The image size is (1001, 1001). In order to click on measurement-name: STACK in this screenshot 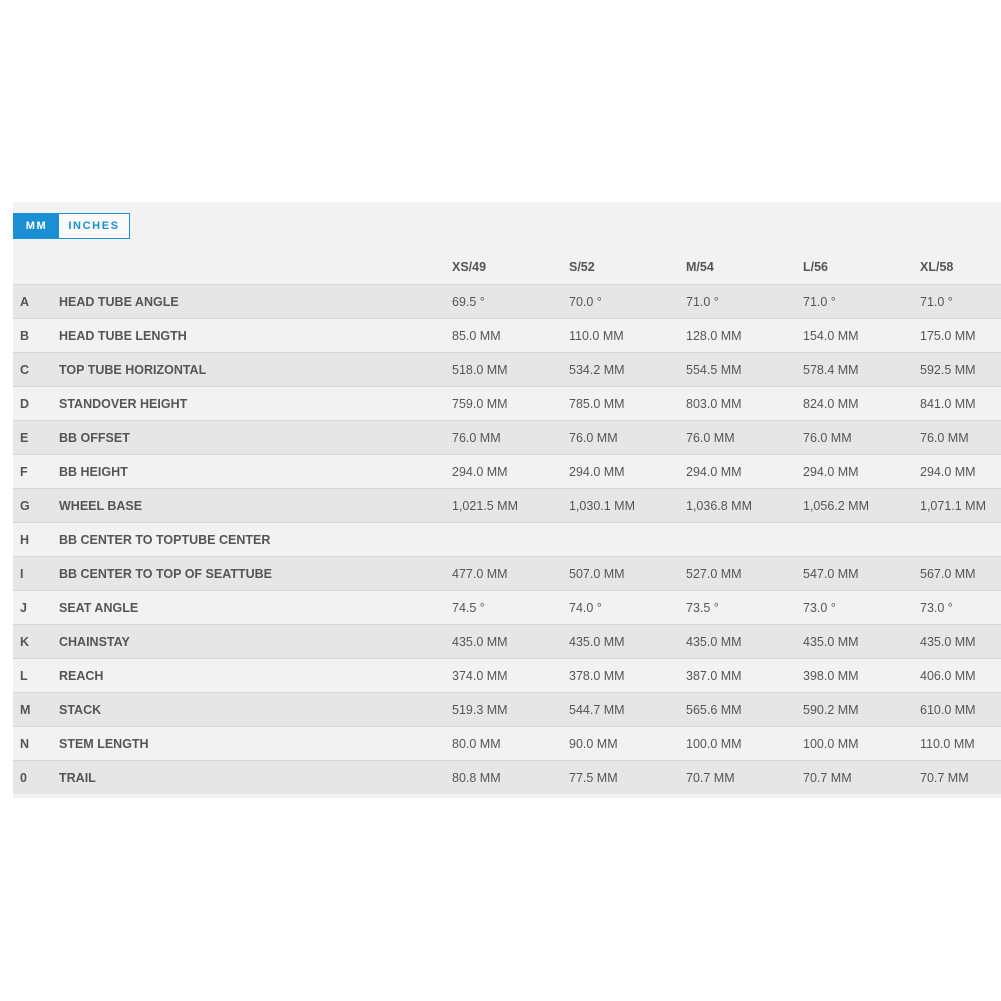, I will do `click(80, 709)`.